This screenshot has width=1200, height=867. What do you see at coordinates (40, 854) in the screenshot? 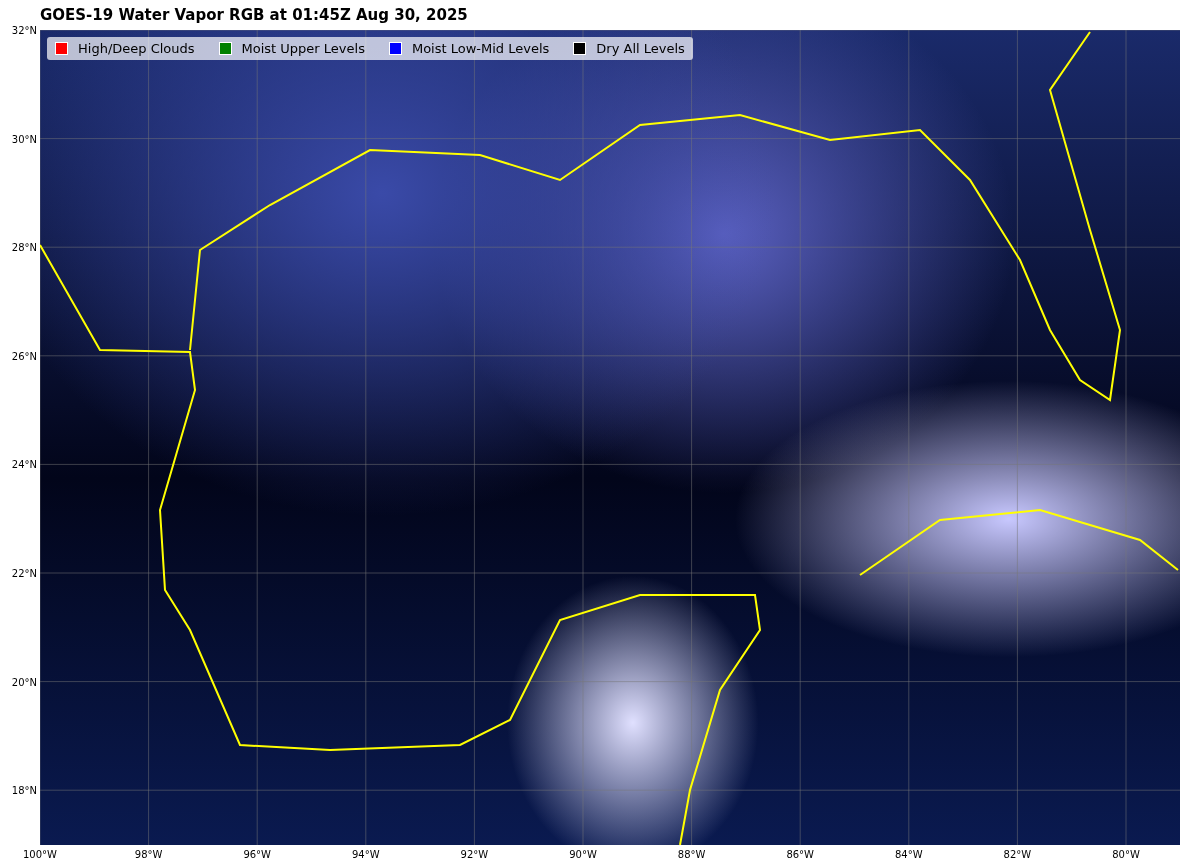
I see `longitude-label: 100°W` at bounding box center [40, 854].